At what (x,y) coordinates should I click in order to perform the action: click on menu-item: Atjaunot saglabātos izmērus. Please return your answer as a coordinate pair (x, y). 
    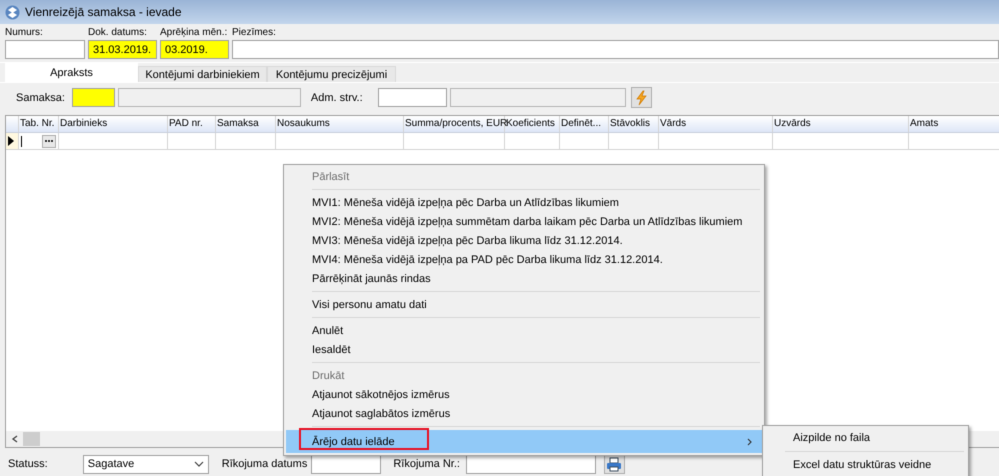
    Looking at the image, I should click on (524, 413).